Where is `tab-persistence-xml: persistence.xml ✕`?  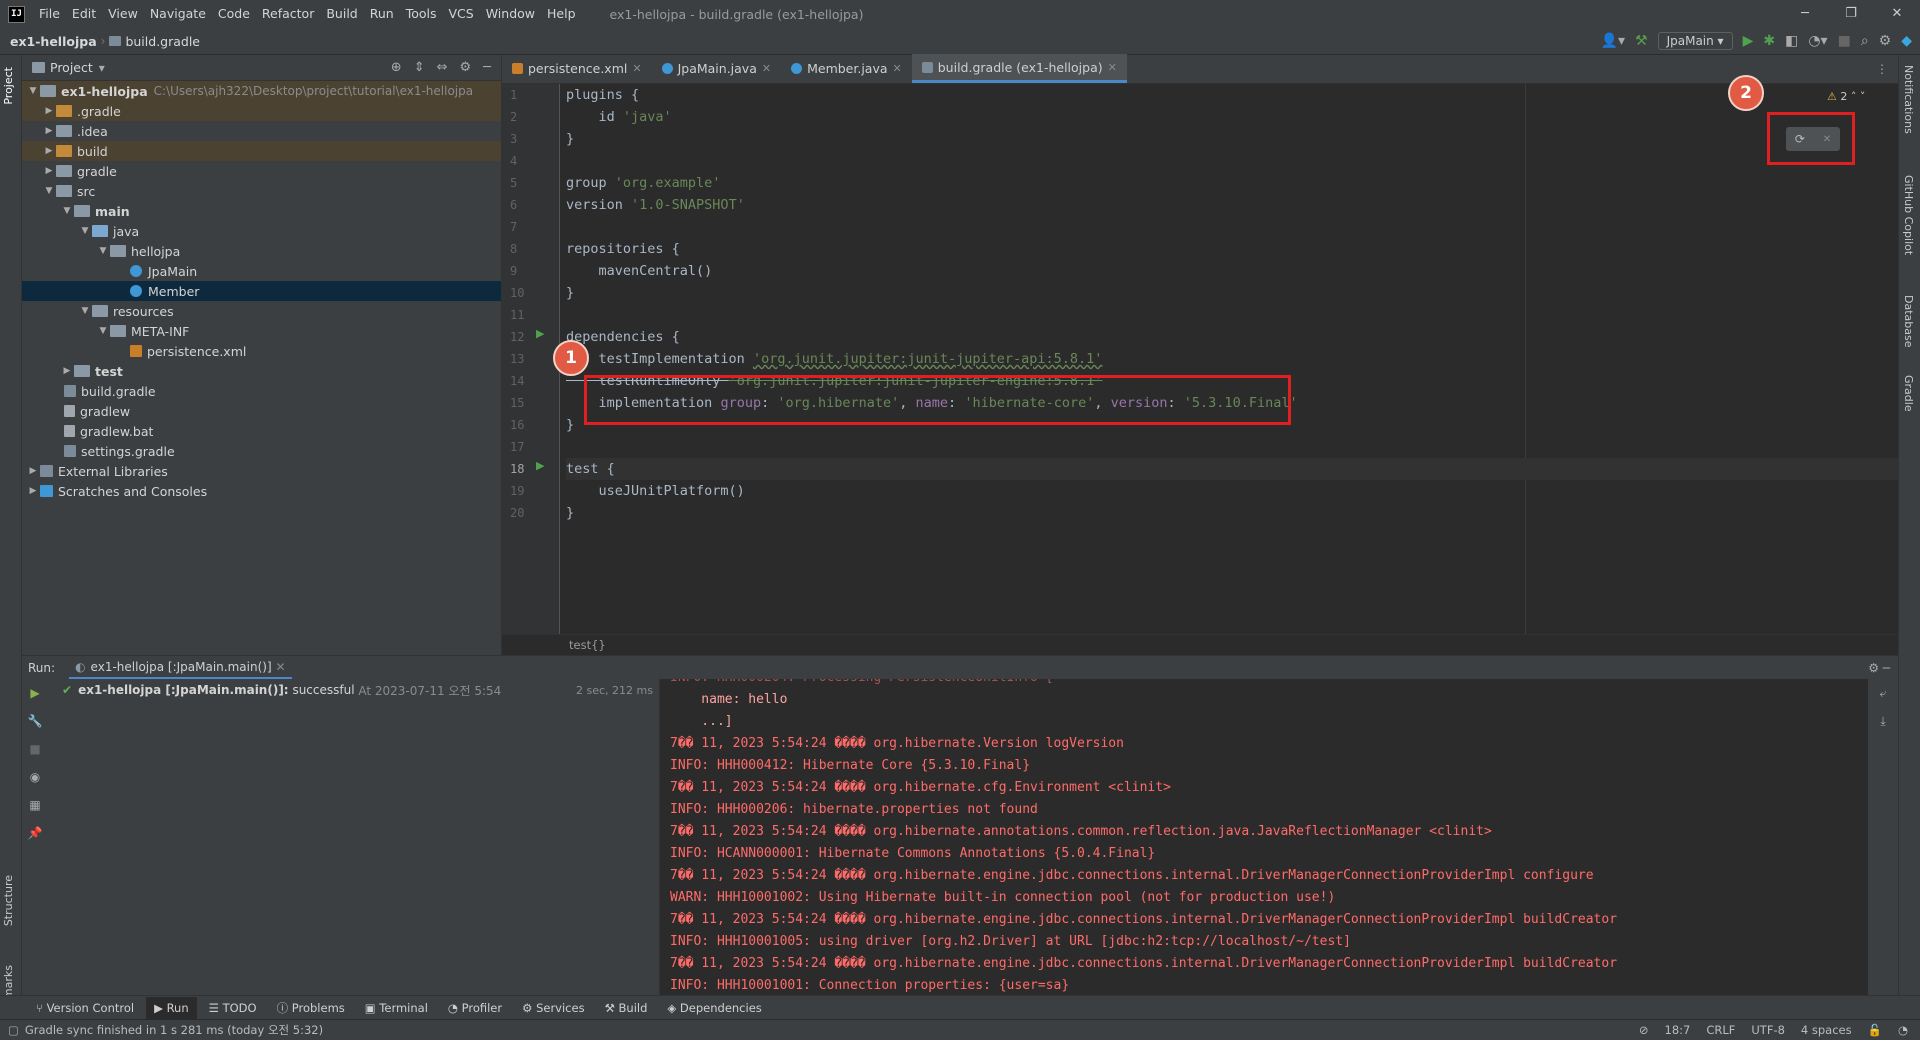
tab-persistence-xml: persistence.xml ✕ is located at coordinates (577, 68).